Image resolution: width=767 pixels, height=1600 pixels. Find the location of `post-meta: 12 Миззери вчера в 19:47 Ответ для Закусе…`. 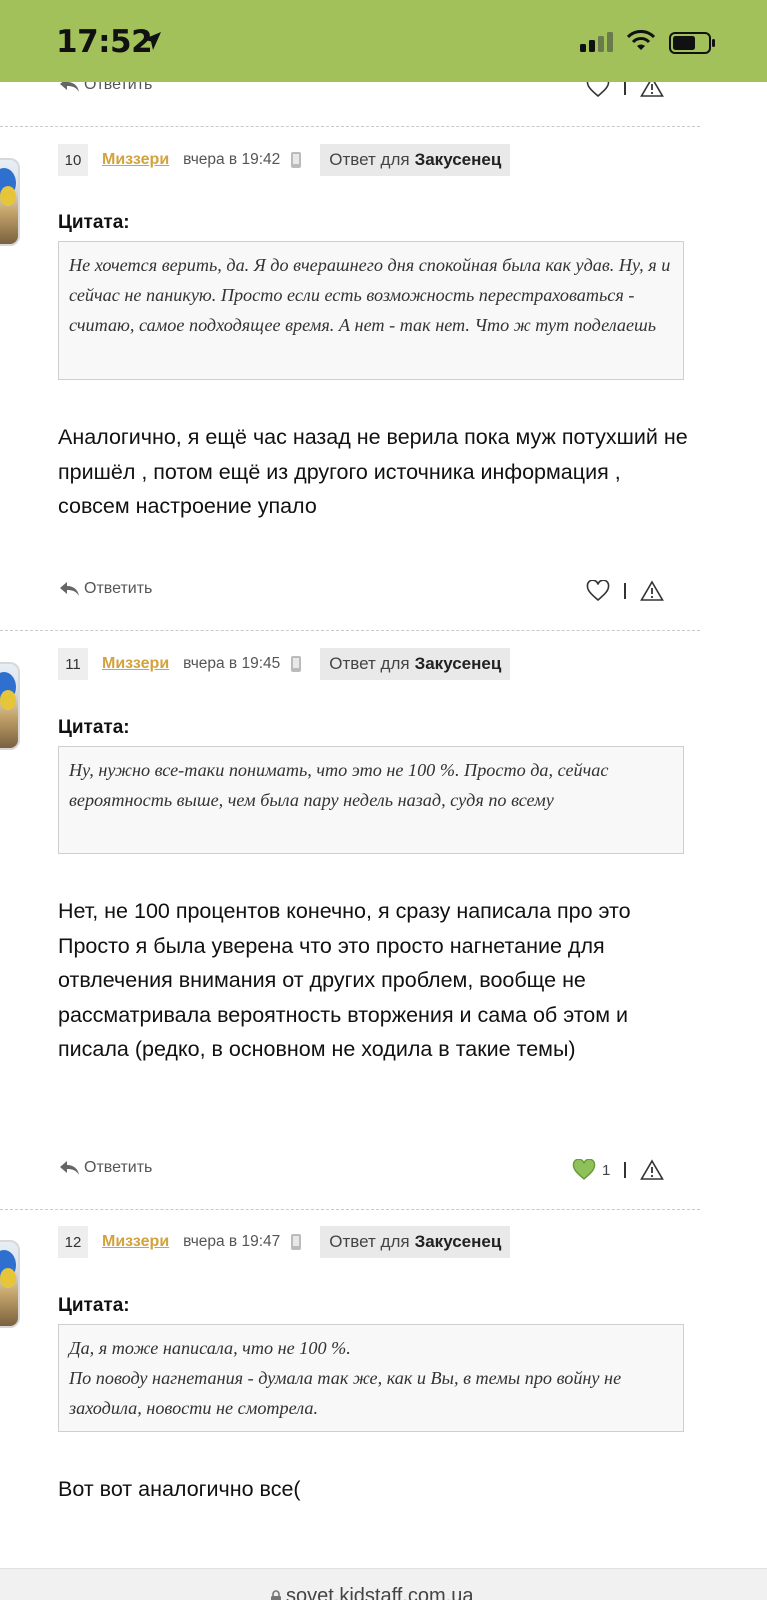

post-meta: 12 Миззери вчера в 19:47 Ответ для Закусе… is located at coordinates (284, 1242).